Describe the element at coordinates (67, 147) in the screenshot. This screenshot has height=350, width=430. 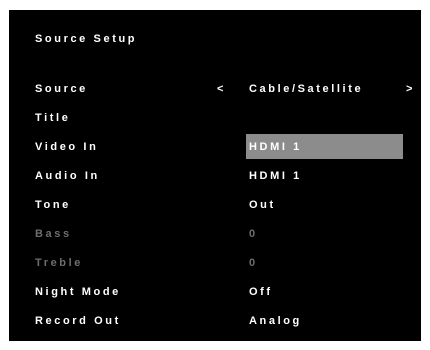
I see `menu-row-label: Video In` at that location.